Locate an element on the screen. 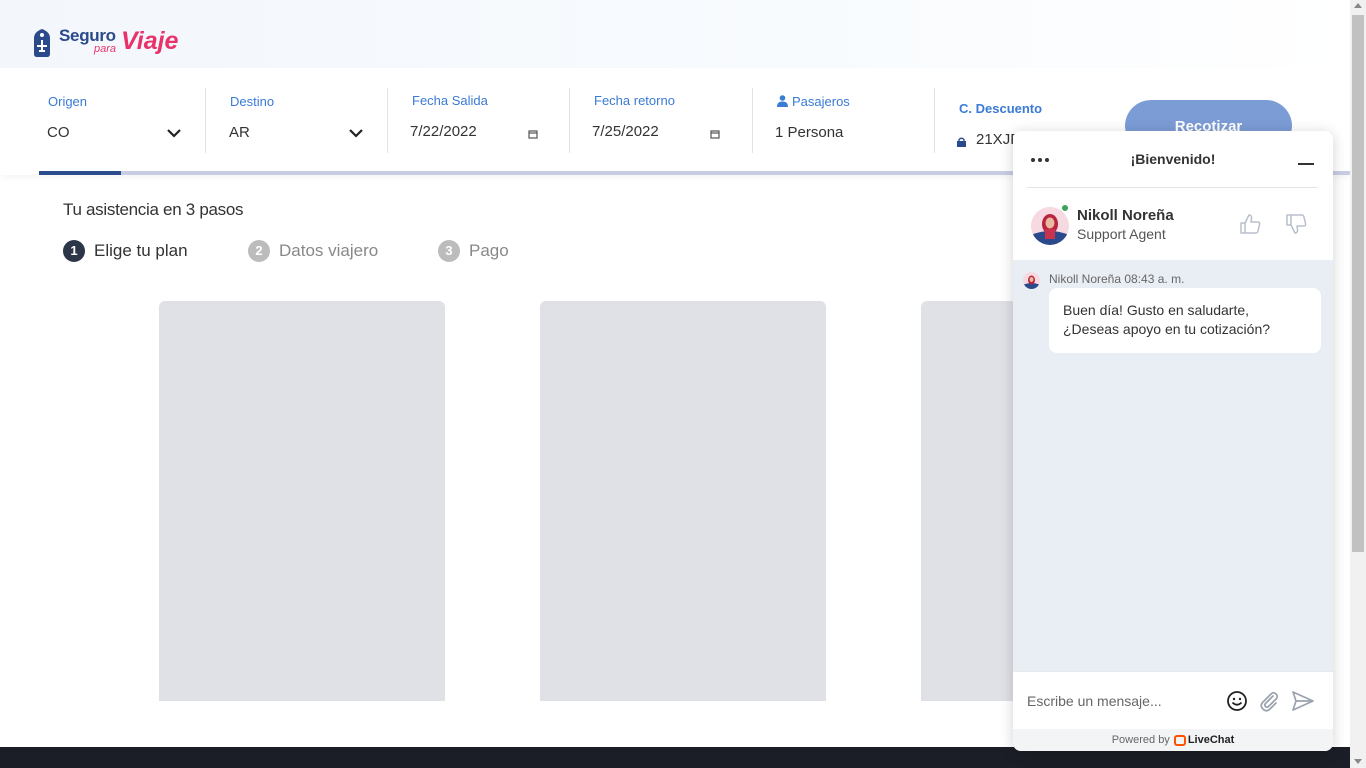  powered-by: Powered by LiveChat is located at coordinates (1173, 740).